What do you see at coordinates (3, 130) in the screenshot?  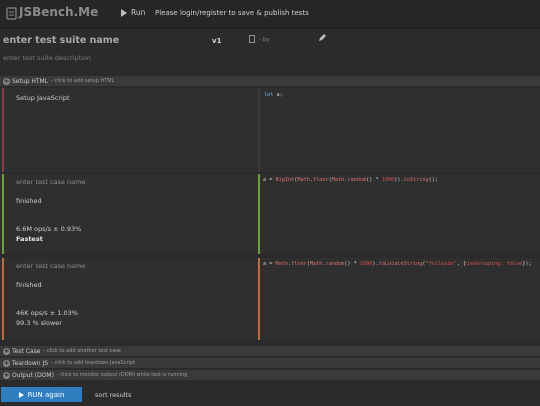 I see `setup-stripe` at bounding box center [3, 130].